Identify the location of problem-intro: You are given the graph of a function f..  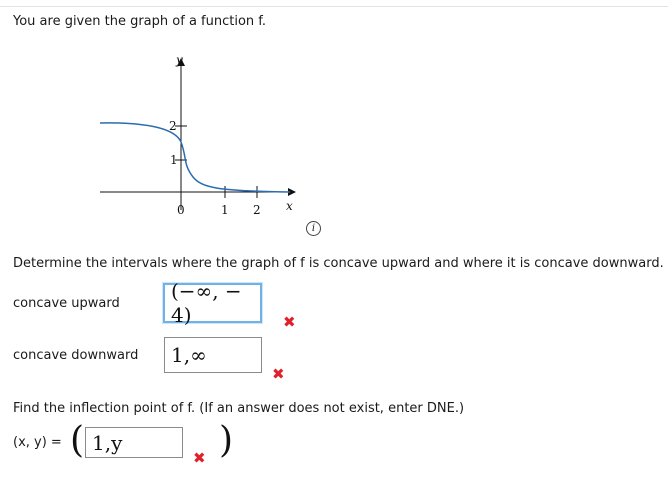
(140, 21).